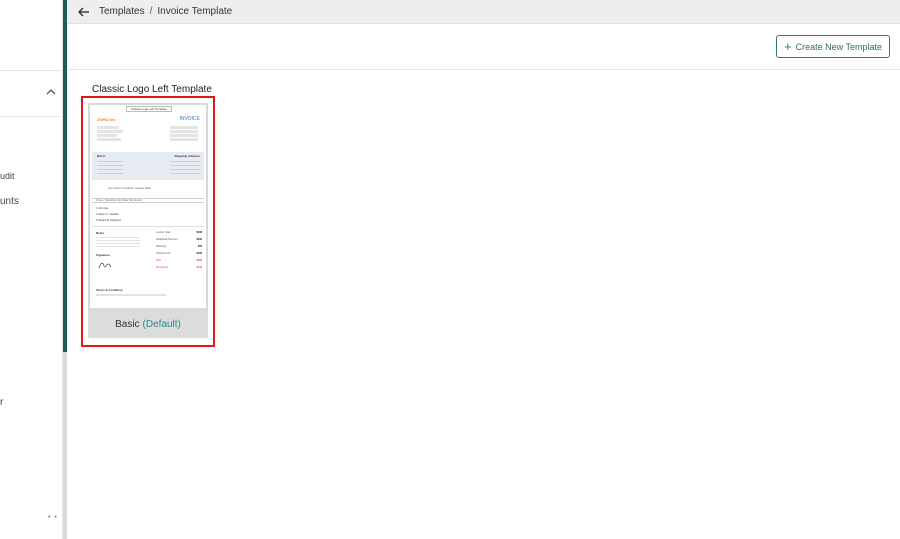 This screenshot has width=900, height=539. Describe the element at coordinates (101, 156) in the screenshot. I see `preview-bill-to: Bill to` at that location.